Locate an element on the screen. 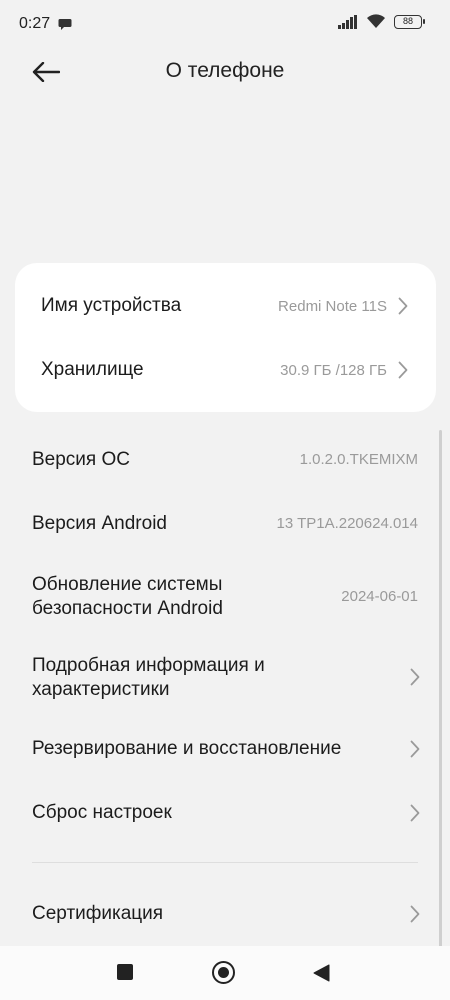 Image resolution: width=450 pixels, height=1000 pixels. battery-level: 88 is located at coordinates (407, 20).